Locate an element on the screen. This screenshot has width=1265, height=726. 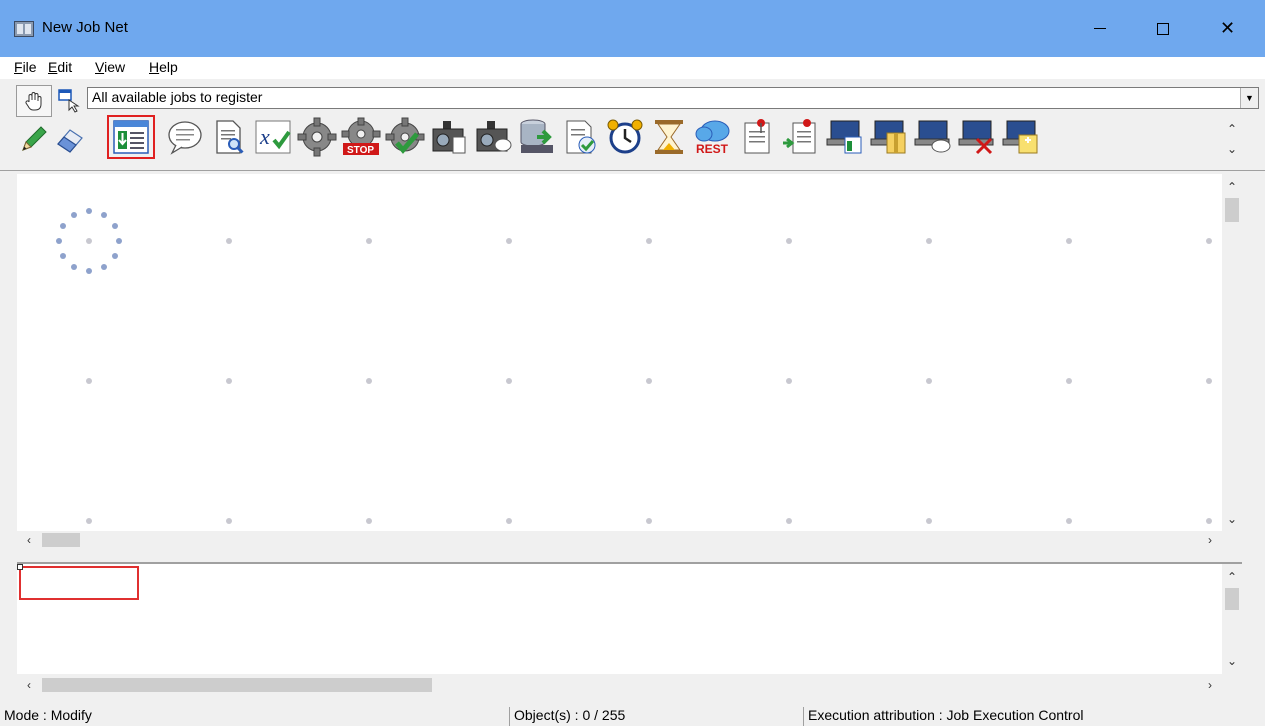
palette-hourglass is located at coordinates (669, 137).